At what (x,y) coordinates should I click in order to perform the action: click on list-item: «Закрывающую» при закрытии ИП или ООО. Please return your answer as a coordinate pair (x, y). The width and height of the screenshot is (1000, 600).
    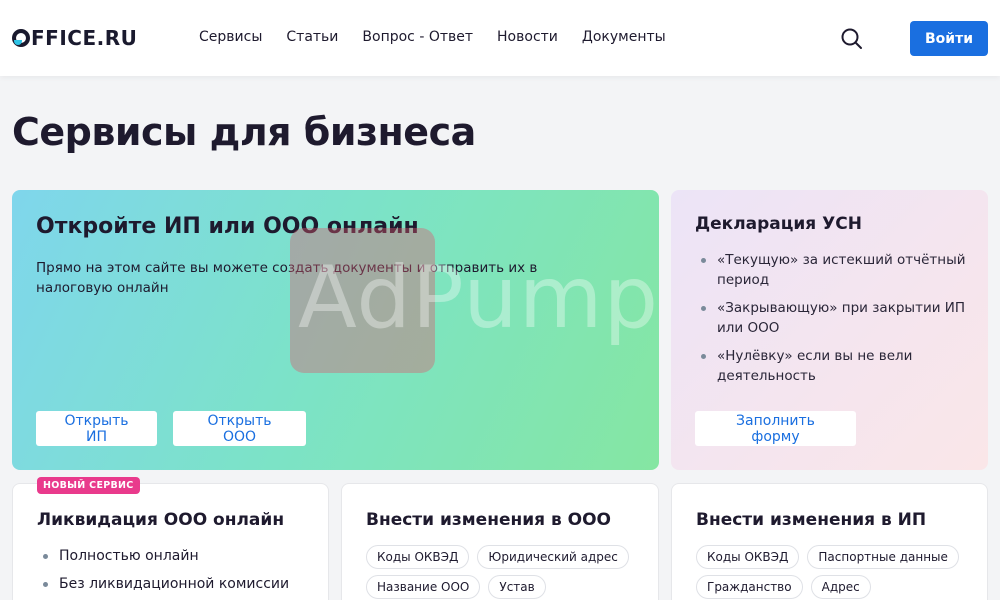
    Looking at the image, I should click on (835, 318).